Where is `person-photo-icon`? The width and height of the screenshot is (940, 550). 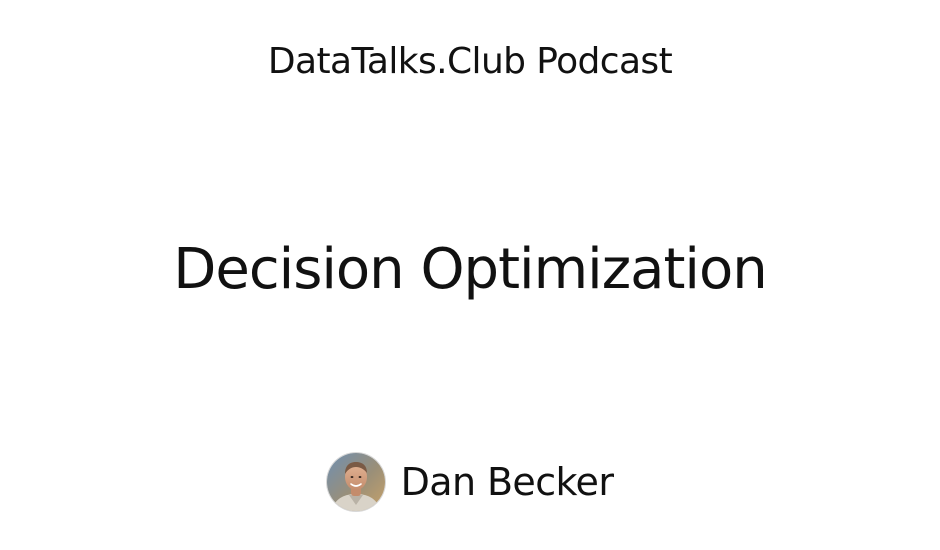
person-photo-icon is located at coordinates (355, 482).